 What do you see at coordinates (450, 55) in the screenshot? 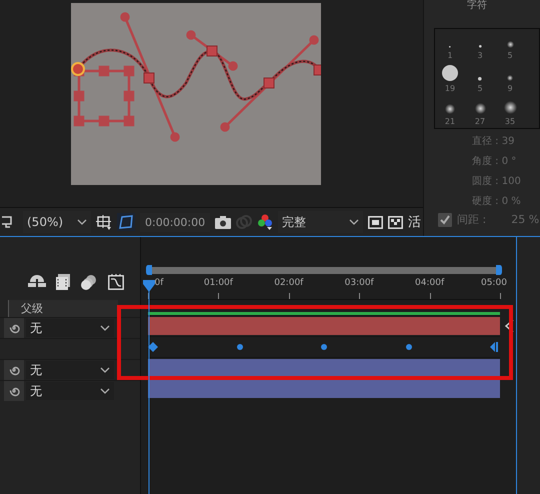
I see `brush-size: 1` at bounding box center [450, 55].